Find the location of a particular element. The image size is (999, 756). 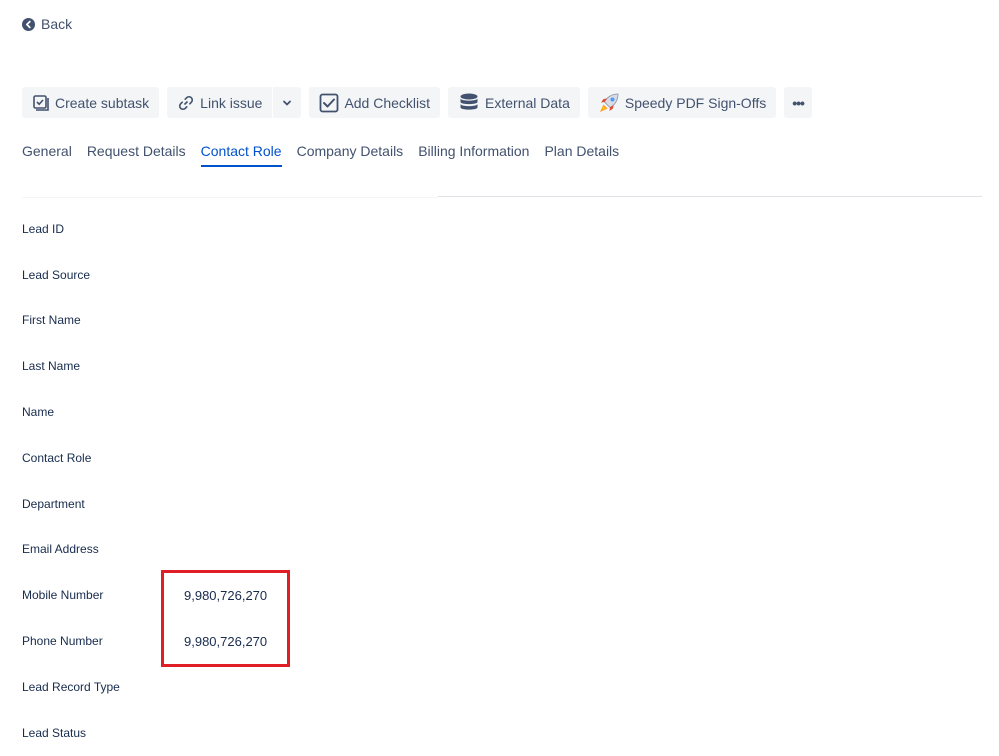

field-label: Name is located at coordinates (38, 412).